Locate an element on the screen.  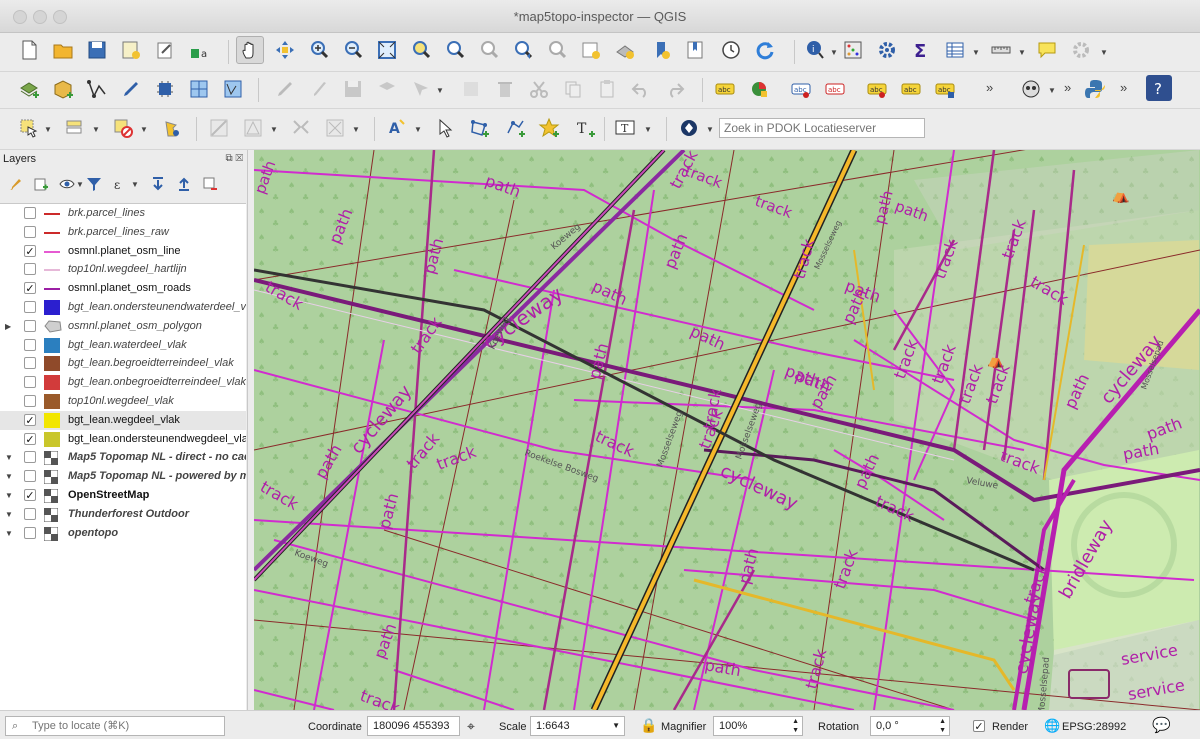
pan-to-selection-button is located at coordinates (285, 50).